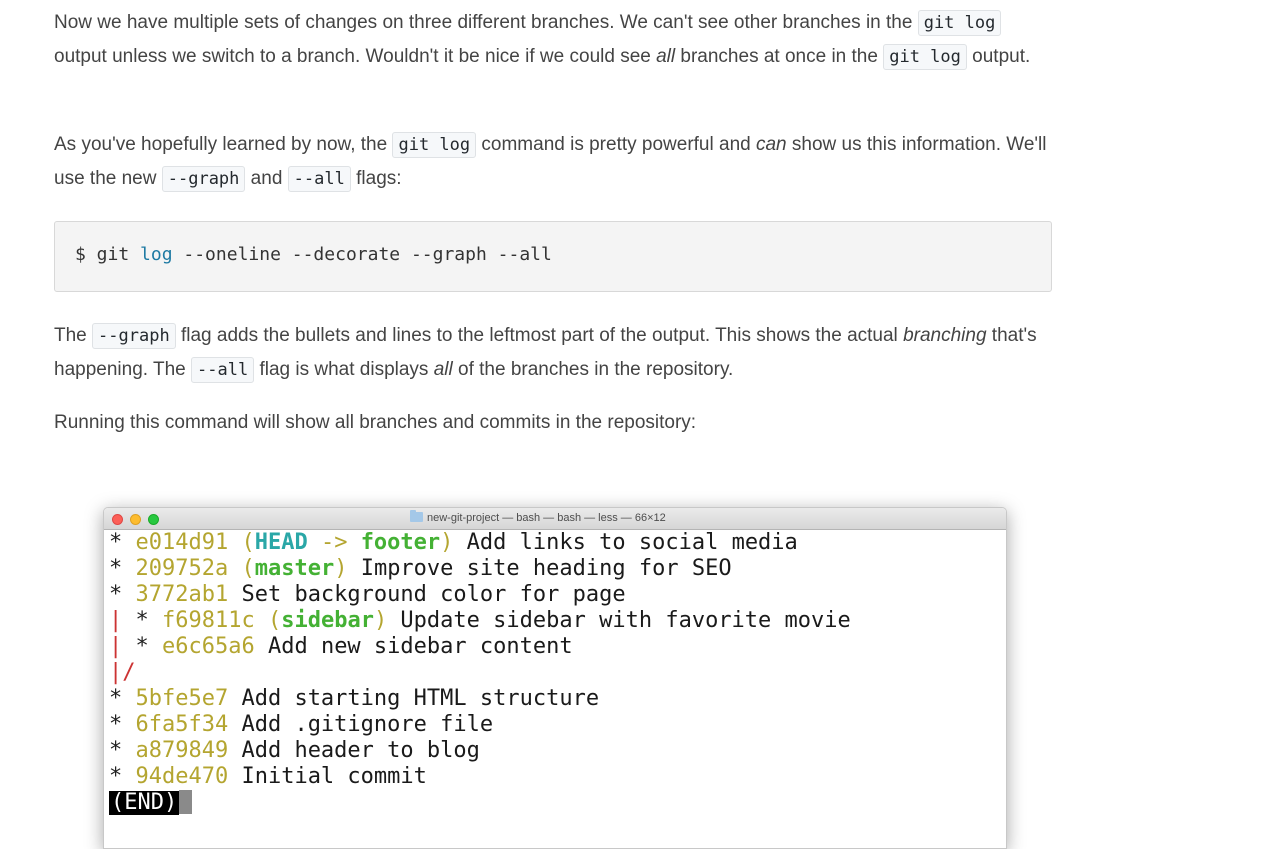 This screenshot has width=1264, height=849. I want to click on log-line: | * e6c65a6 Add new sidebar content, so click(557, 647).